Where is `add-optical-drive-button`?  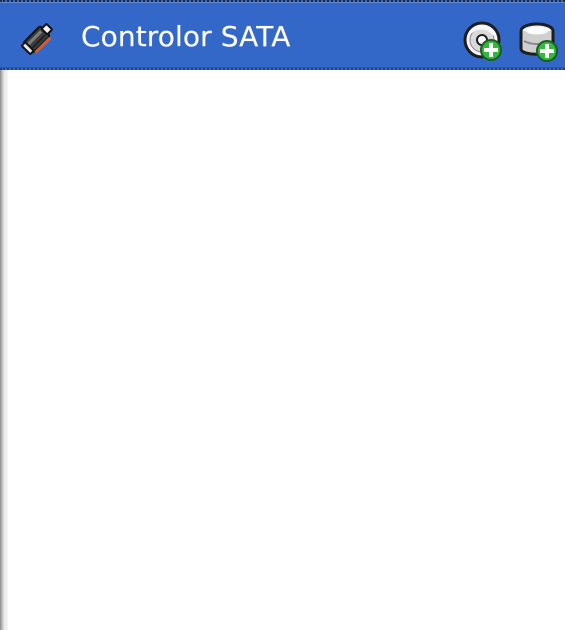
add-optical-drive-button is located at coordinates (484, 42).